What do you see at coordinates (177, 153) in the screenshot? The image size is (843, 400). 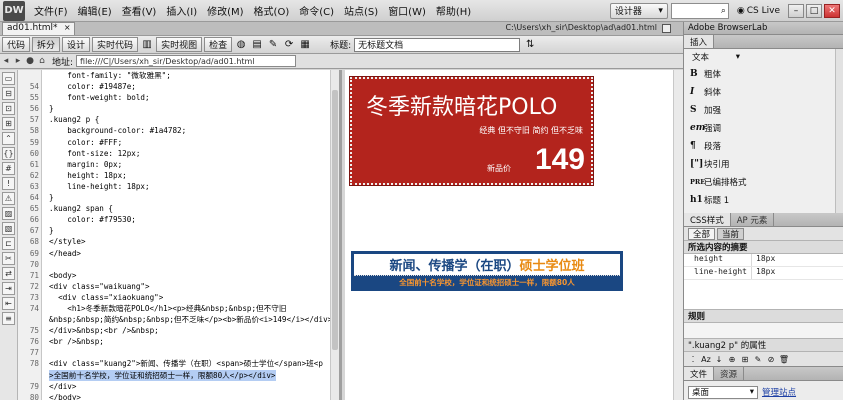 I see `code-line: 60 font-size: 12px;` at bounding box center [177, 153].